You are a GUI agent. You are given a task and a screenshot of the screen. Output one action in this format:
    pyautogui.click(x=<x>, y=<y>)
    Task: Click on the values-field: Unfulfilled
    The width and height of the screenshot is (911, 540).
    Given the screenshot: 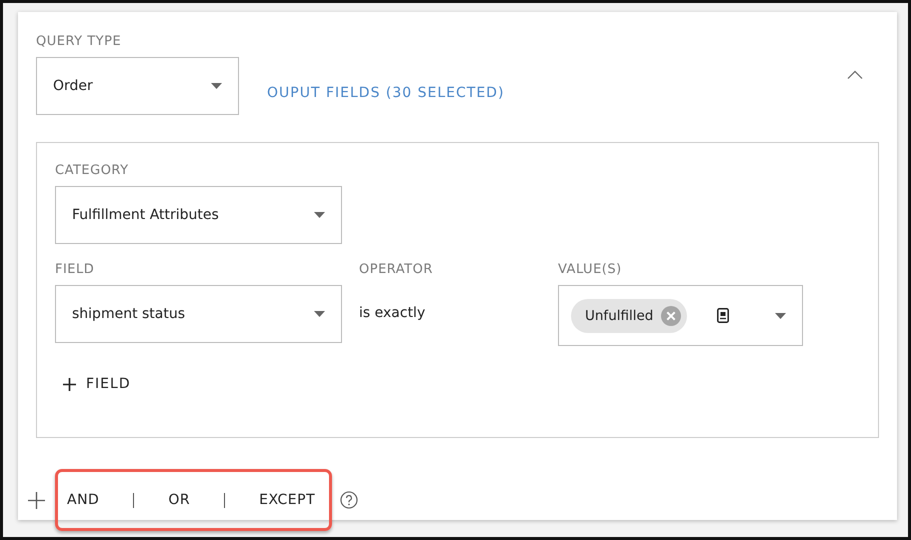 What is the action you would take?
    pyautogui.click(x=680, y=315)
    